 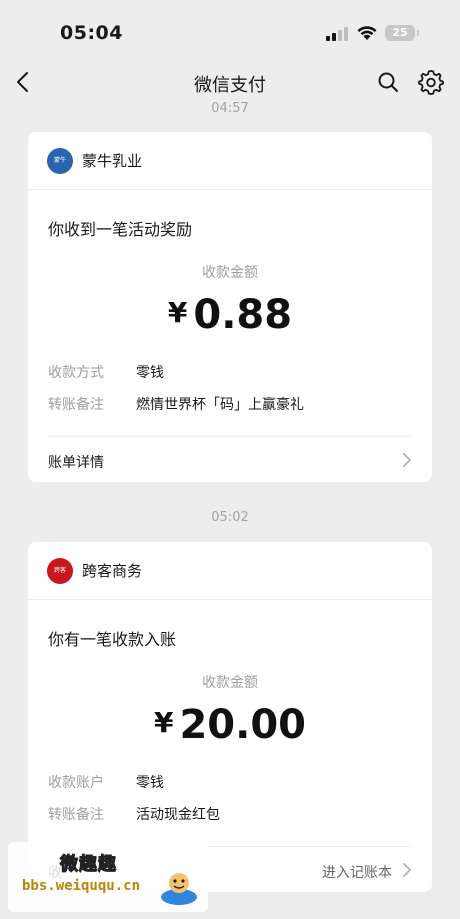 I want to click on transfer-note-value: 燃情世界杯「码」上赢豪礼, so click(x=220, y=405).